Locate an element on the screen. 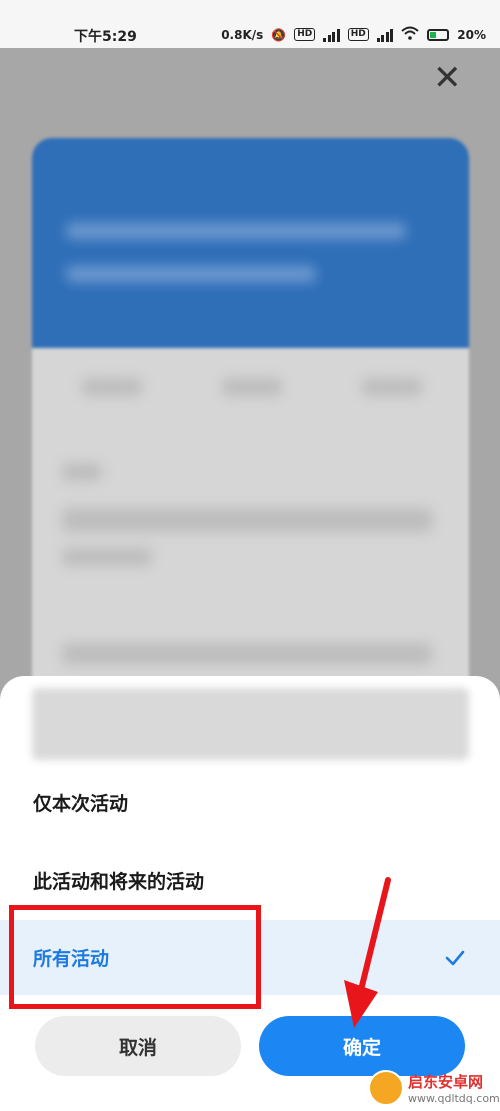 The width and height of the screenshot is (500, 1111). battery-percent: 20% is located at coordinates (471, 34).